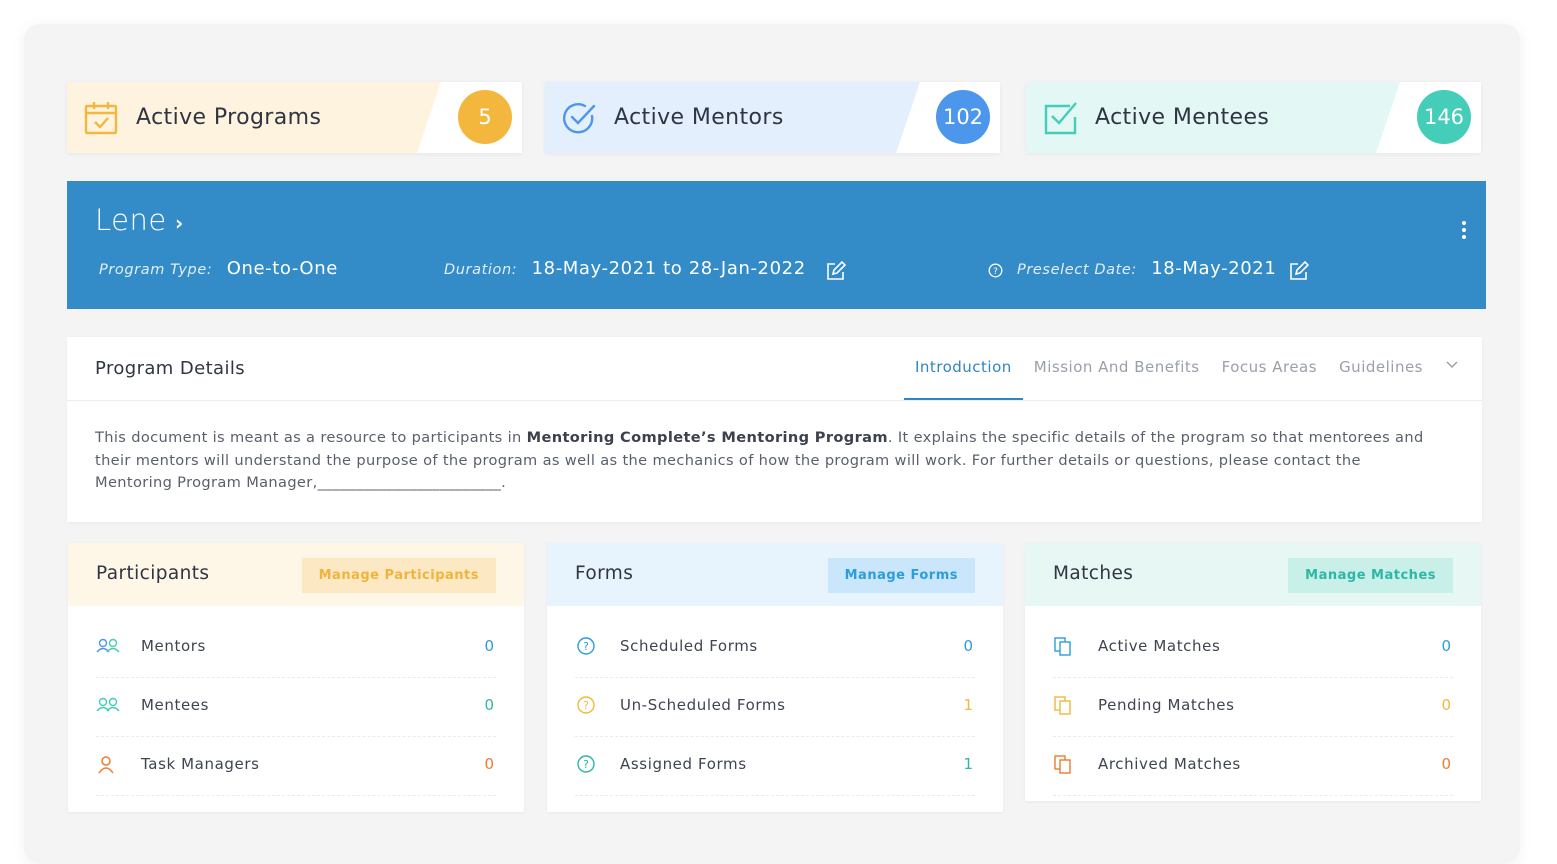  What do you see at coordinates (1166, 705) in the screenshot?
I see `row-label: Pending Matches` at bounding box center [1166, 705].